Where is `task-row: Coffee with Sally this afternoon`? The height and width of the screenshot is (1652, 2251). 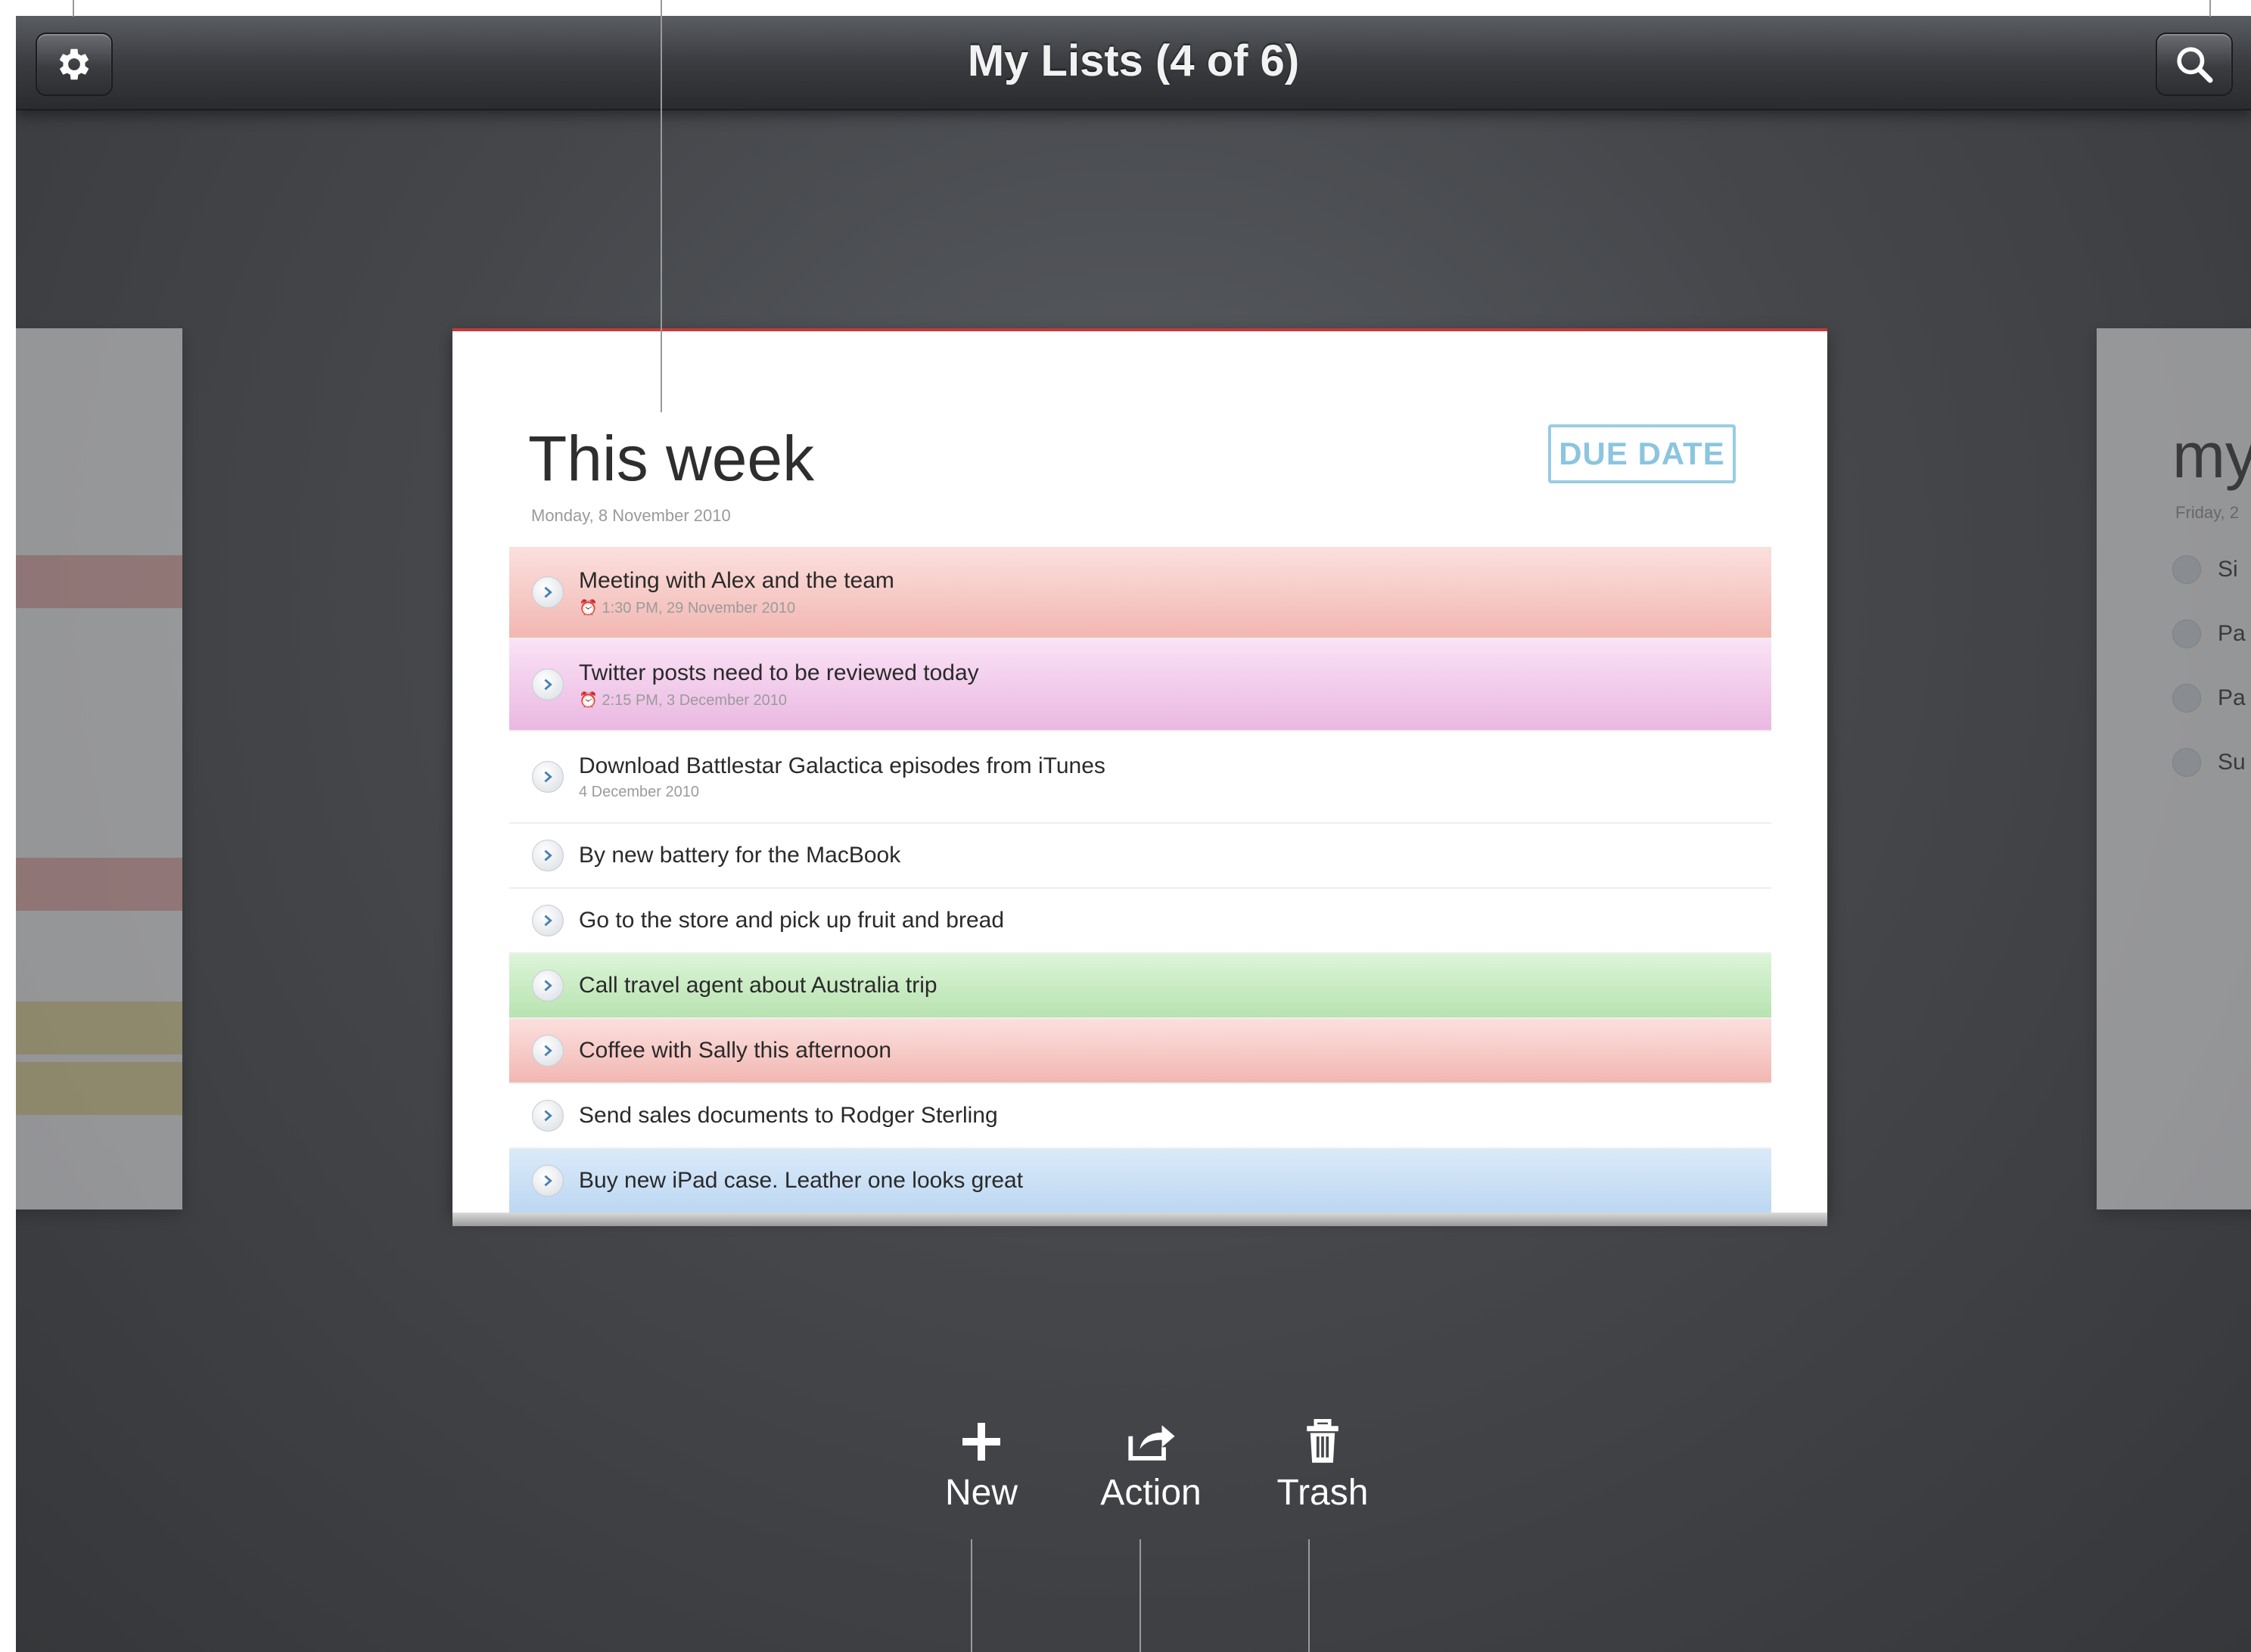
task-row: Coffee with Sally this afternoon is located at coordinates (1140, 1051).